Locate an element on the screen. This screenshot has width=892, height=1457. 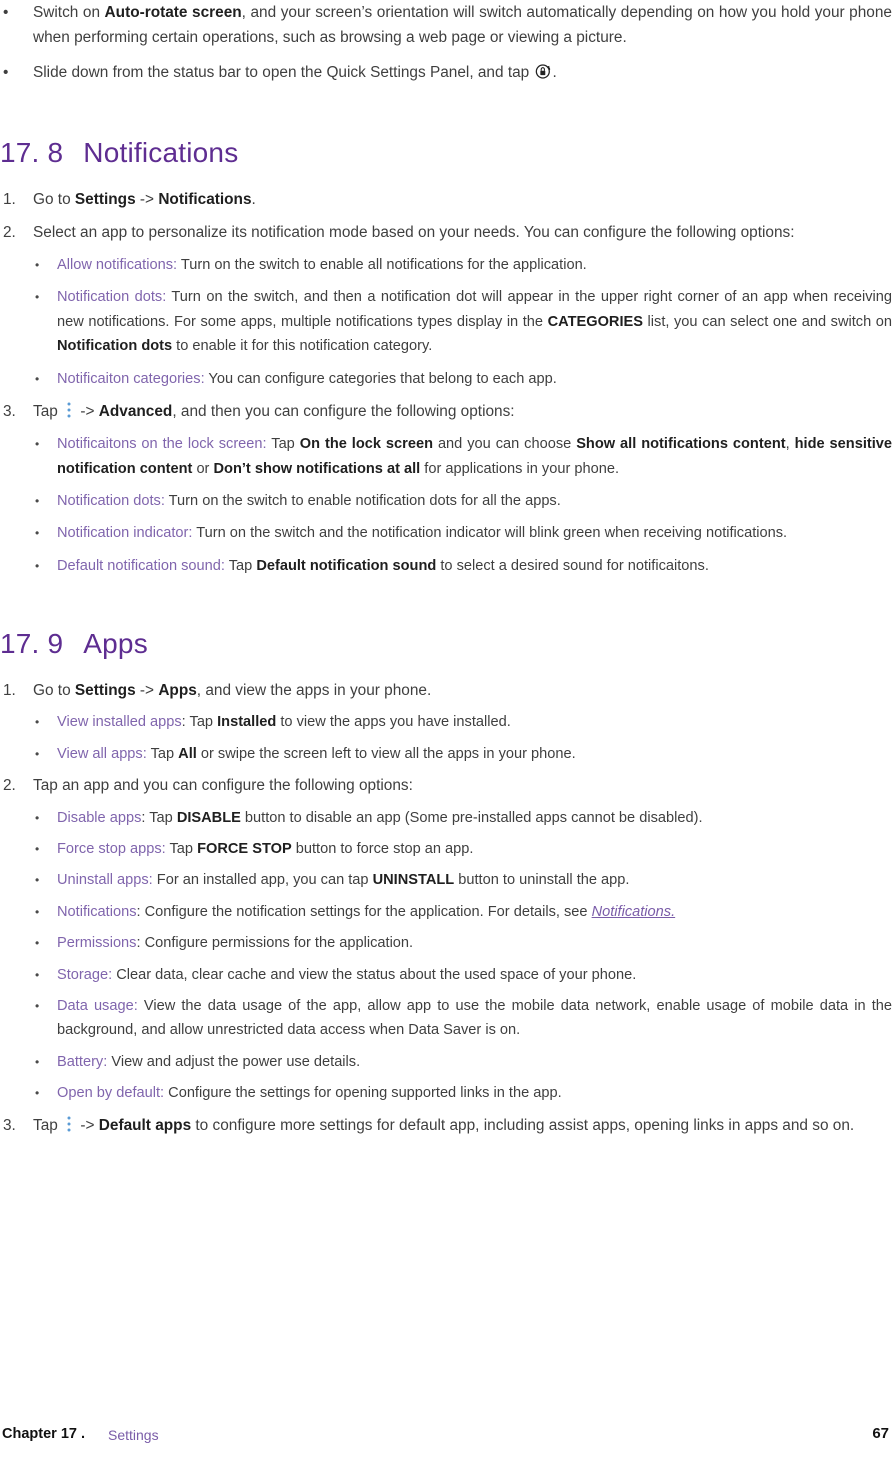
emphasis-text: CATEGORIES is located at coordinates (595, 321).